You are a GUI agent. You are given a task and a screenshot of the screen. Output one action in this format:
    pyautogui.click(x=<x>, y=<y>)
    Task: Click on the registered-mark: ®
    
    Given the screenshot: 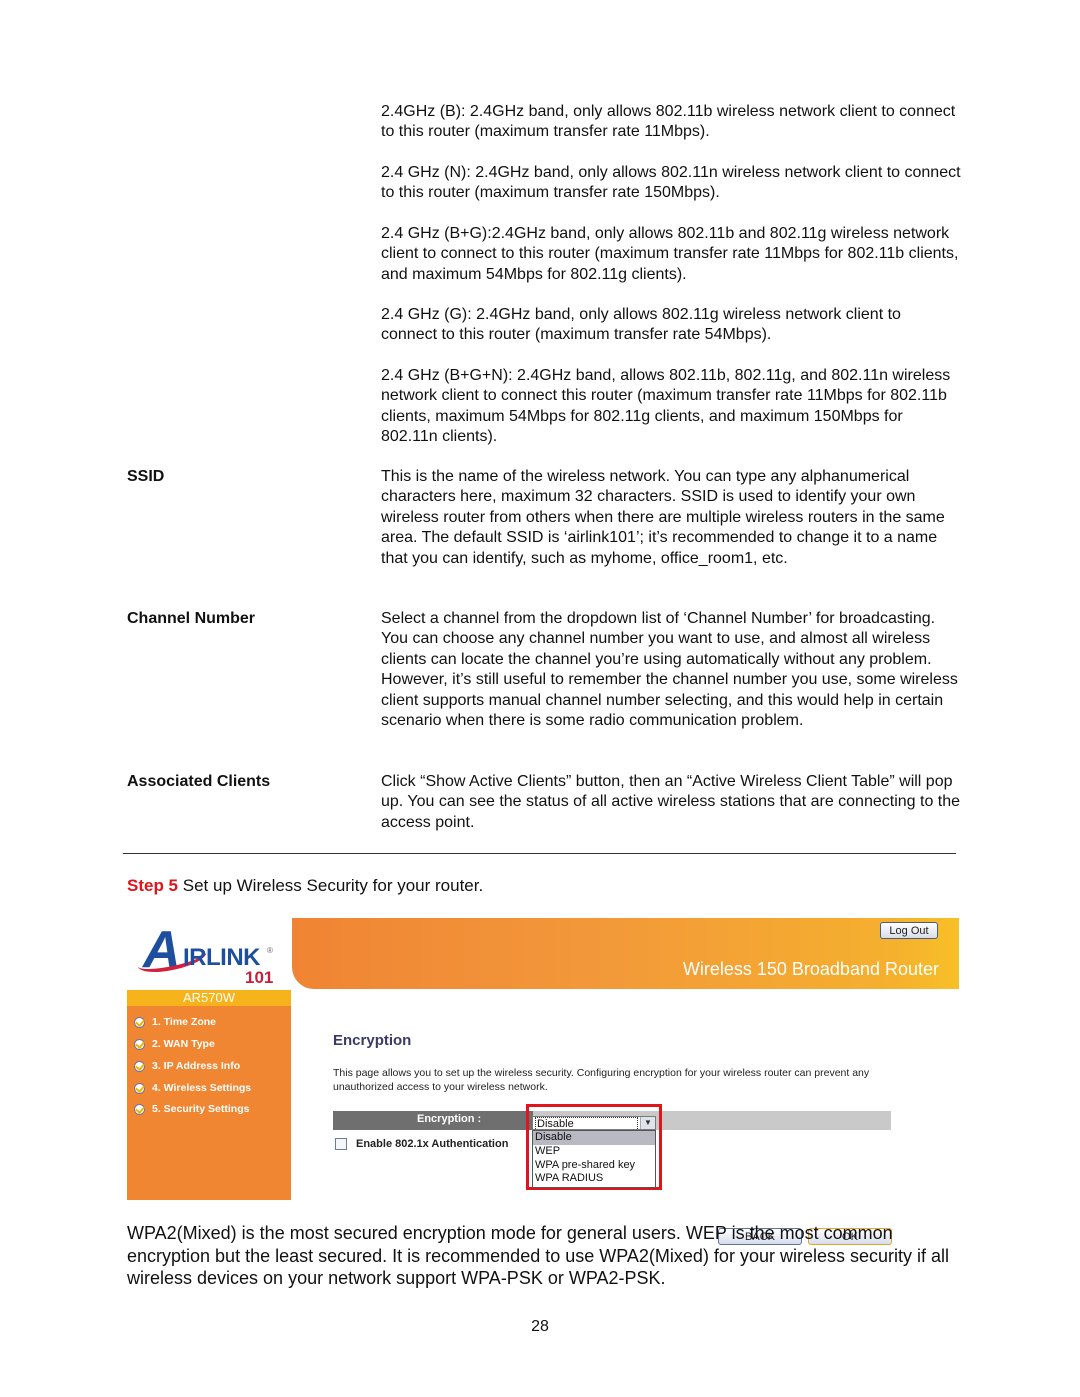 What is the action you would take?
    pyautogui.click(x=270, y=950)
    